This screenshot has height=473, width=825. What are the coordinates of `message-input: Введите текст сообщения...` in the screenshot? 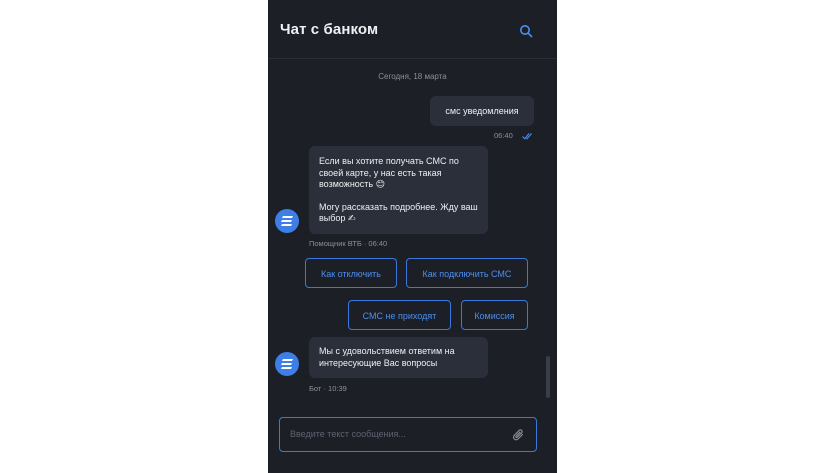 It's located at (408, 434).